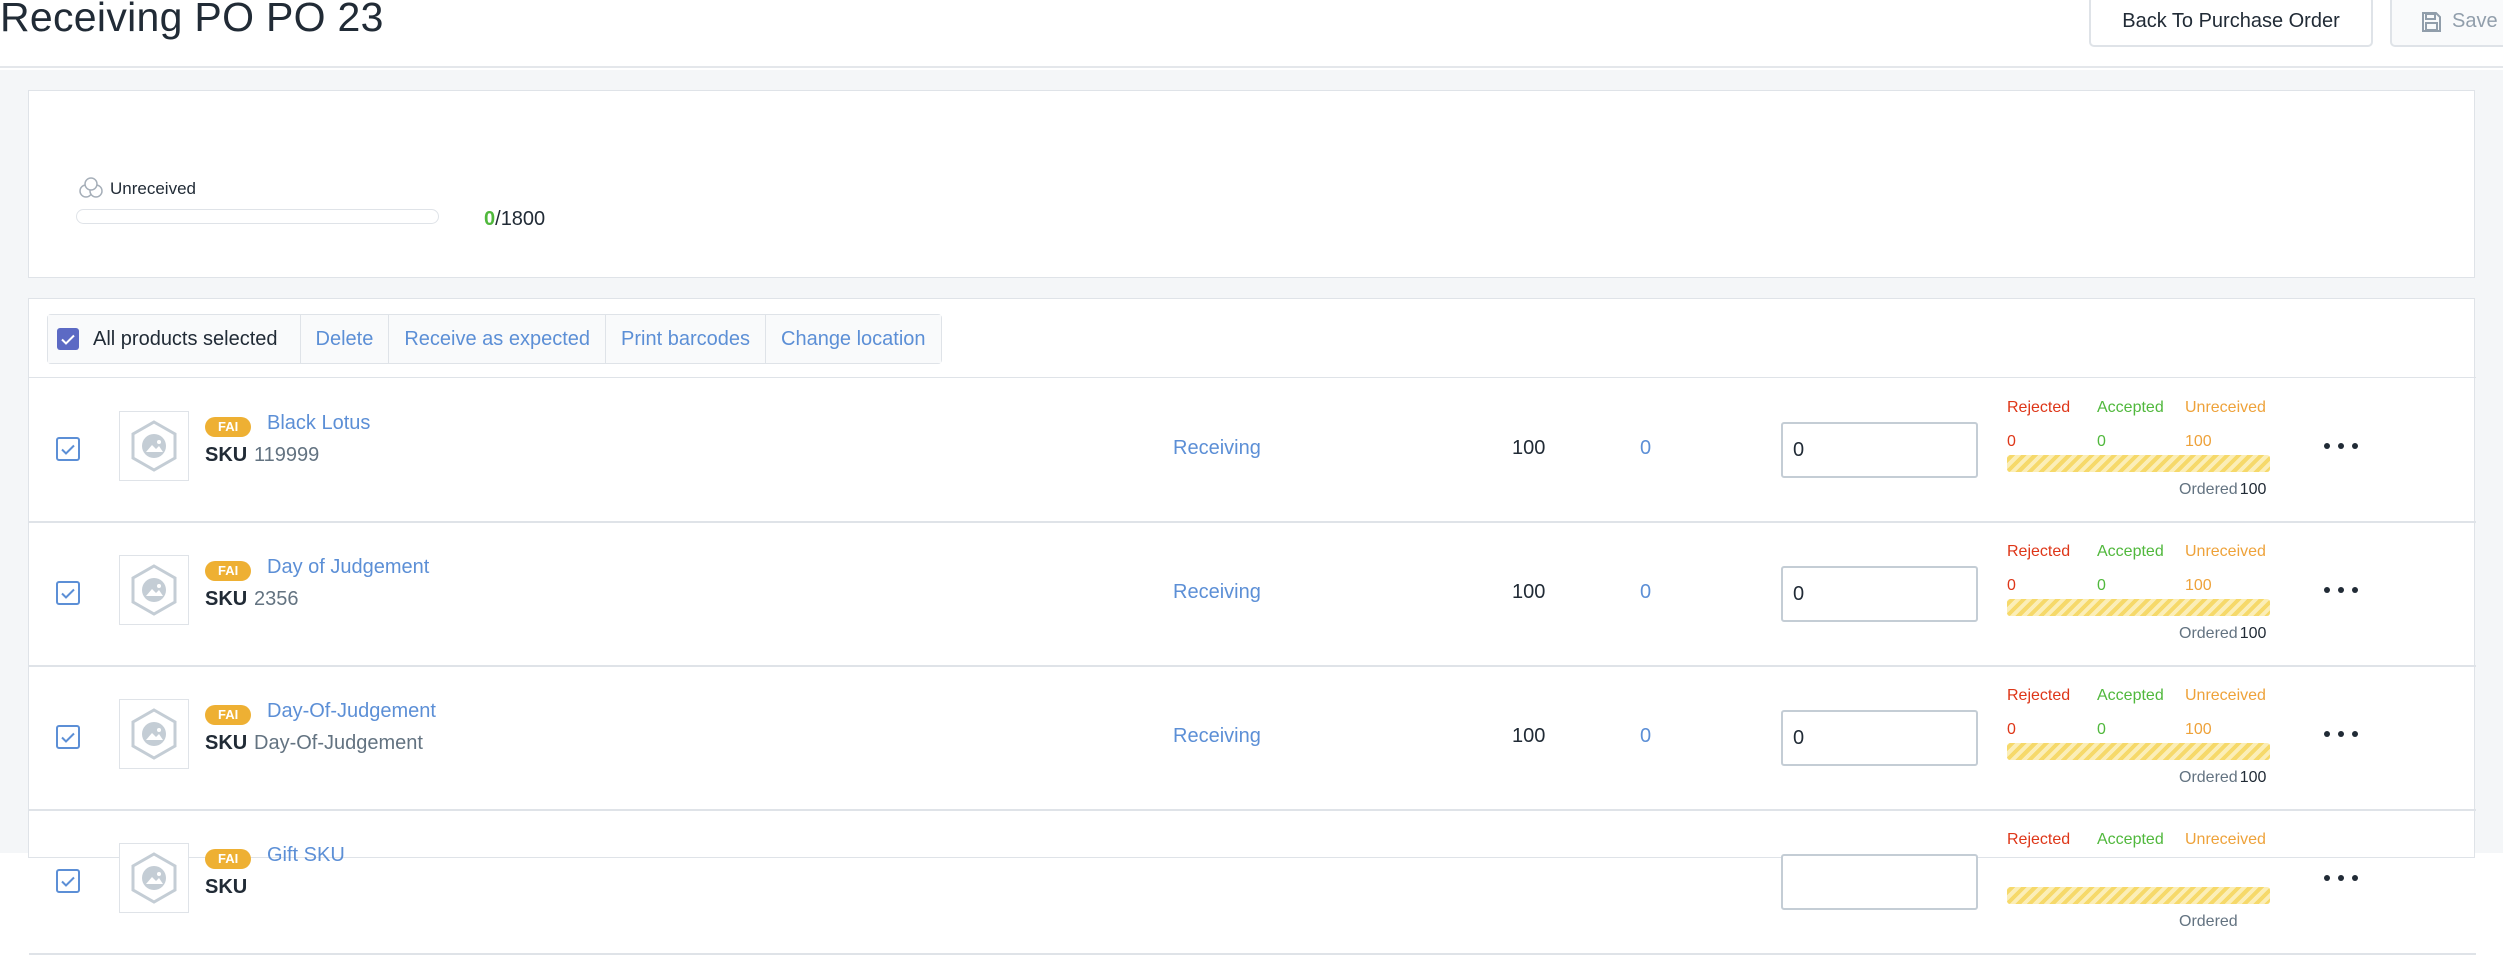  What do you see at coordinates (287, 455) in the screenshot?
I see `sku-value: 119999` at bounding box center [287, 455].